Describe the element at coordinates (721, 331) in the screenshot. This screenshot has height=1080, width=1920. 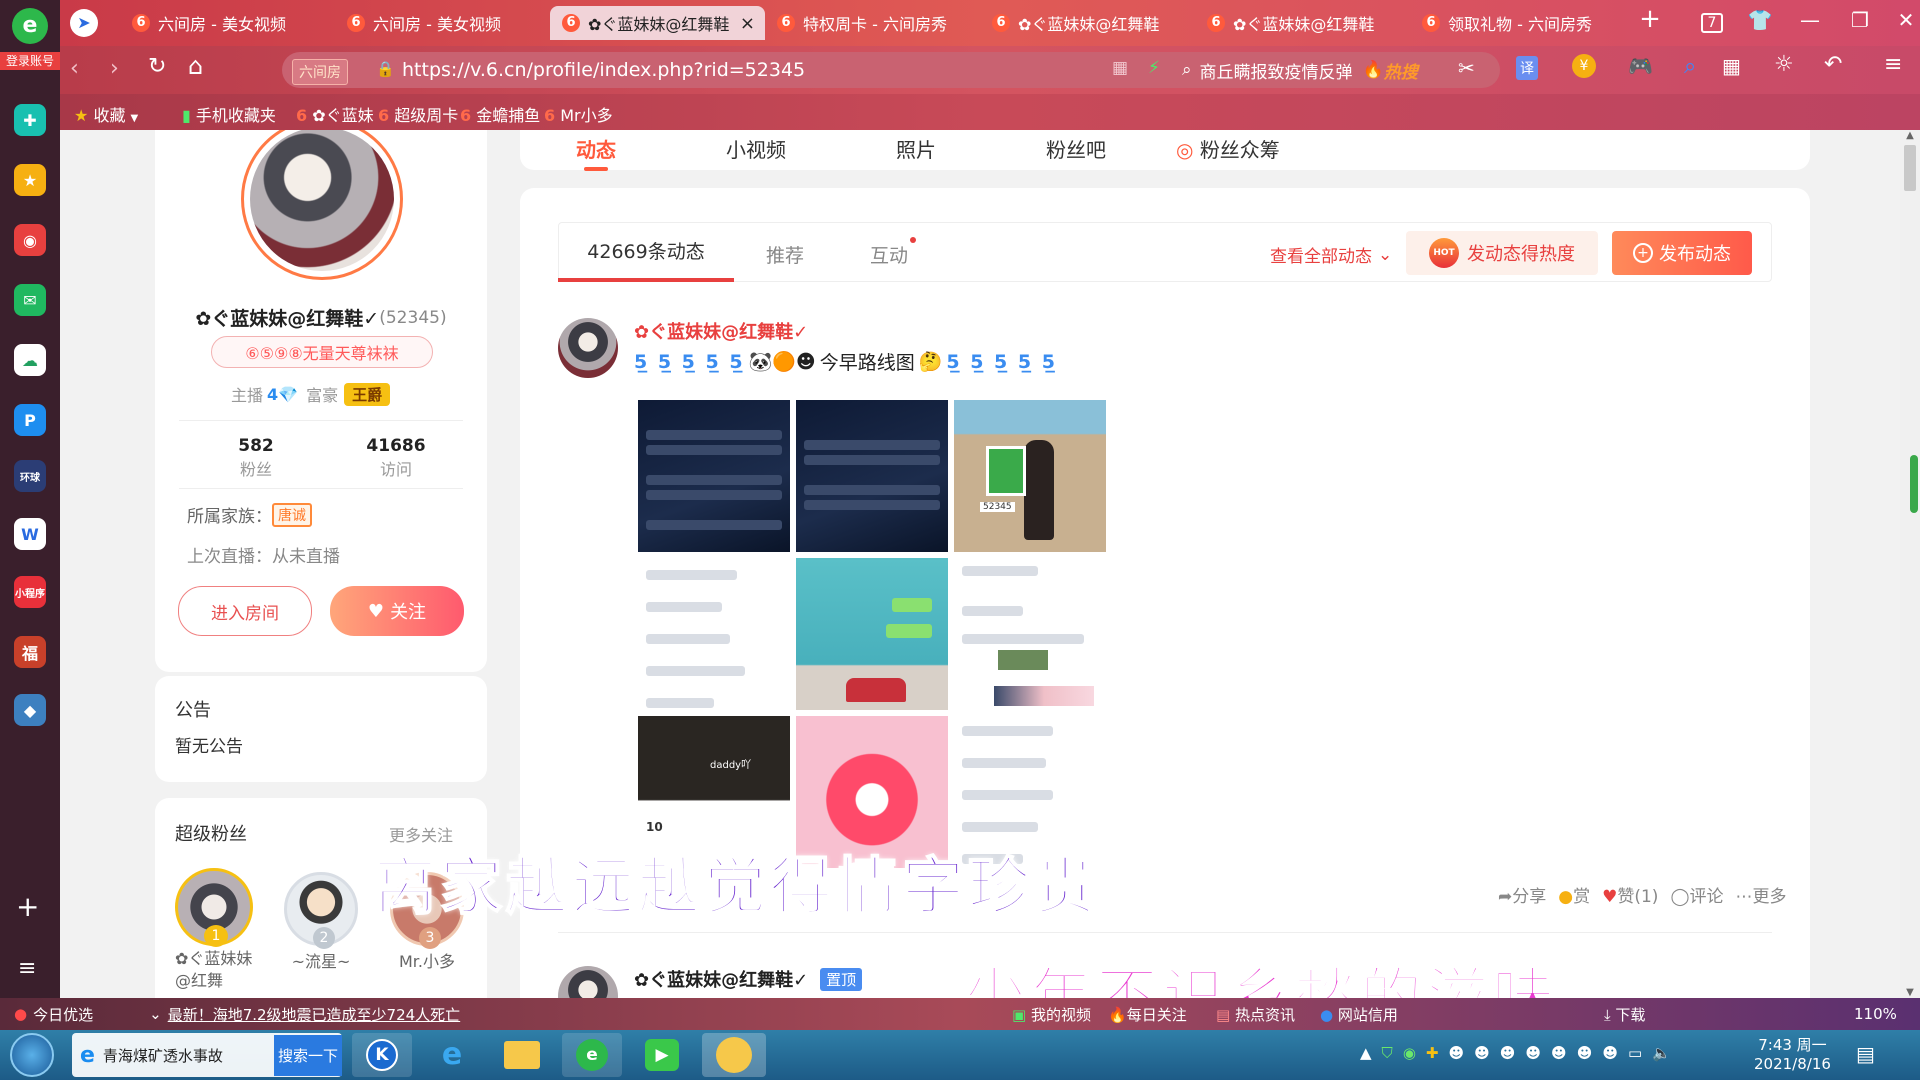
I see `post-author: ✿ぐ蓝妹妹@红舞鞋✓` at that location.